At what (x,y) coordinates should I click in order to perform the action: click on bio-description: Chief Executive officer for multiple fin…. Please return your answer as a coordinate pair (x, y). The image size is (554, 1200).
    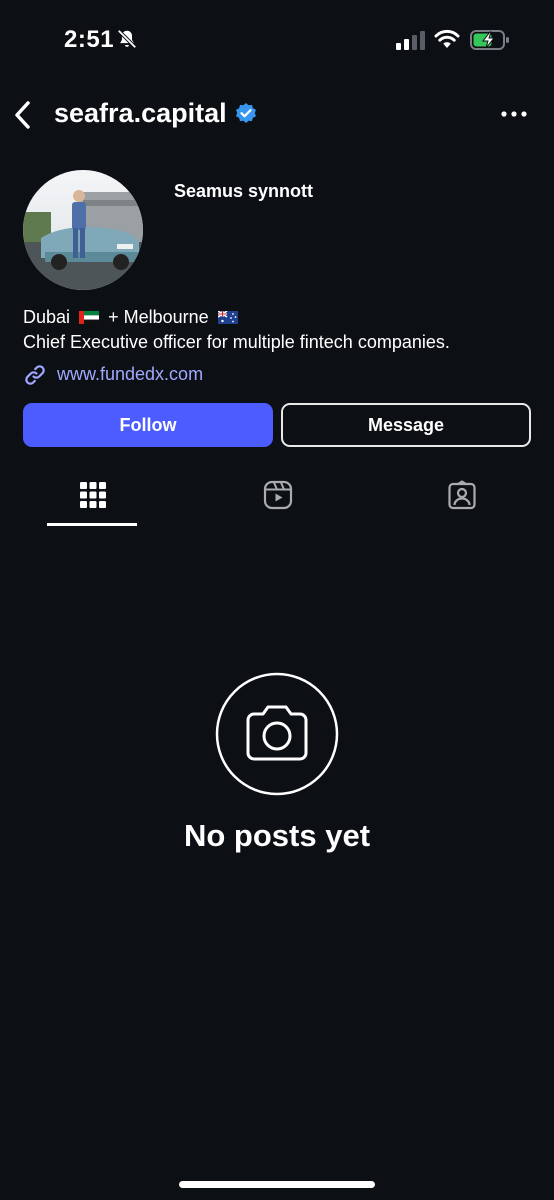
    Looking at the image, I should click on (236, 342).